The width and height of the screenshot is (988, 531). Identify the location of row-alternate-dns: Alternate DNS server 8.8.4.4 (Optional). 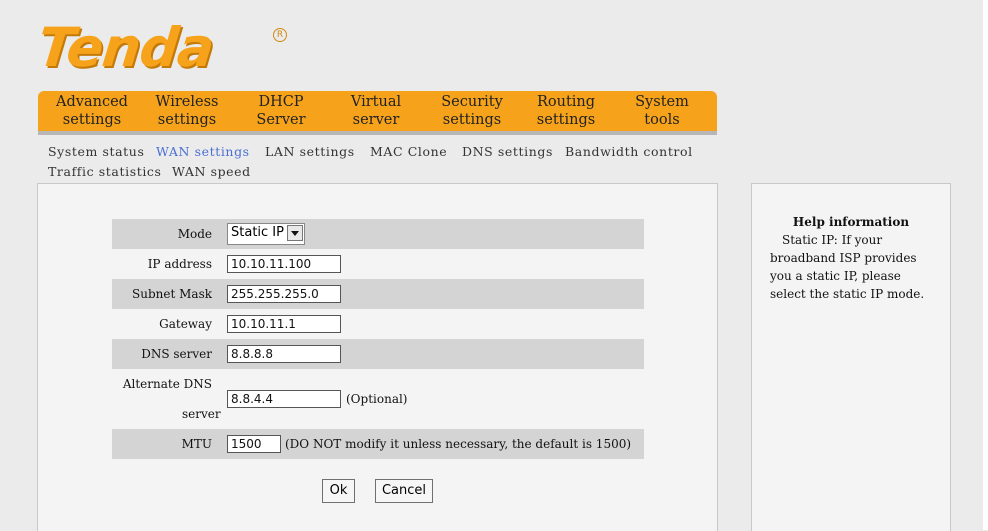
(378, 399).